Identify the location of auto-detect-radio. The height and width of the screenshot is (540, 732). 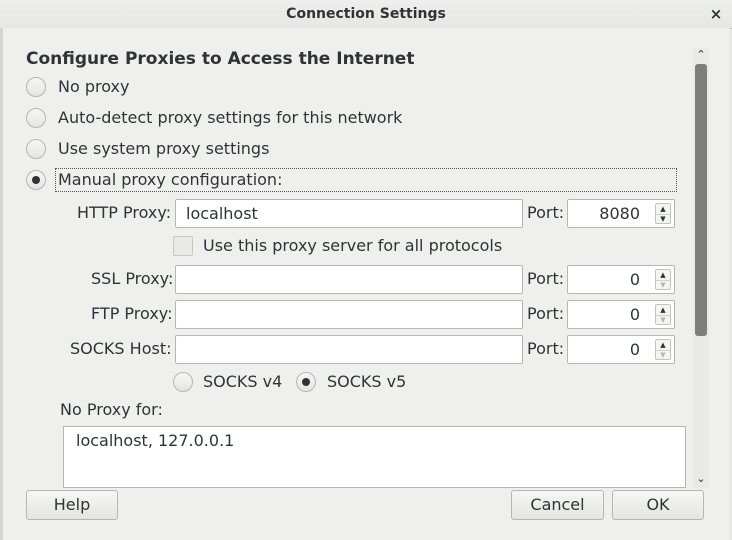
(36, 118).